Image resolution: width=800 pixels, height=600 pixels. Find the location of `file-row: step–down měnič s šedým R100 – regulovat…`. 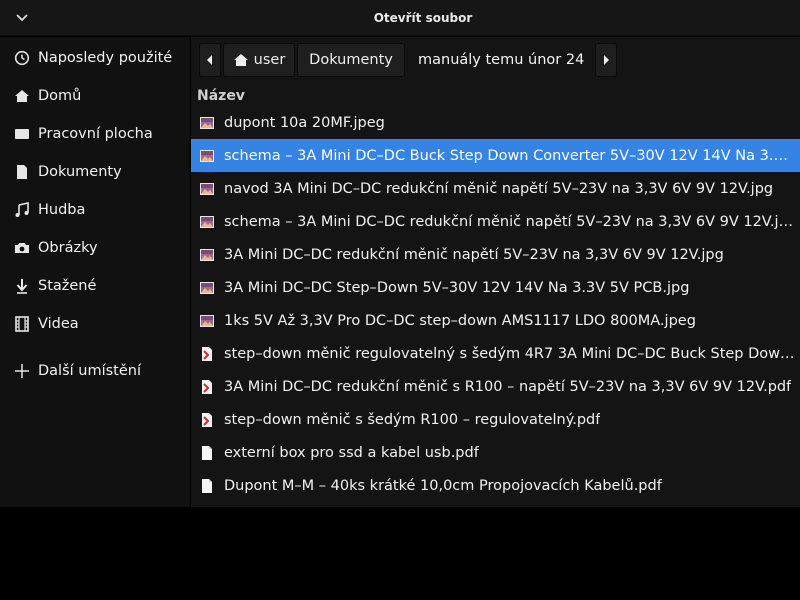

file-row: step–down měnič s šedým R100 – regulovat… is located at coordinates (495, 419).